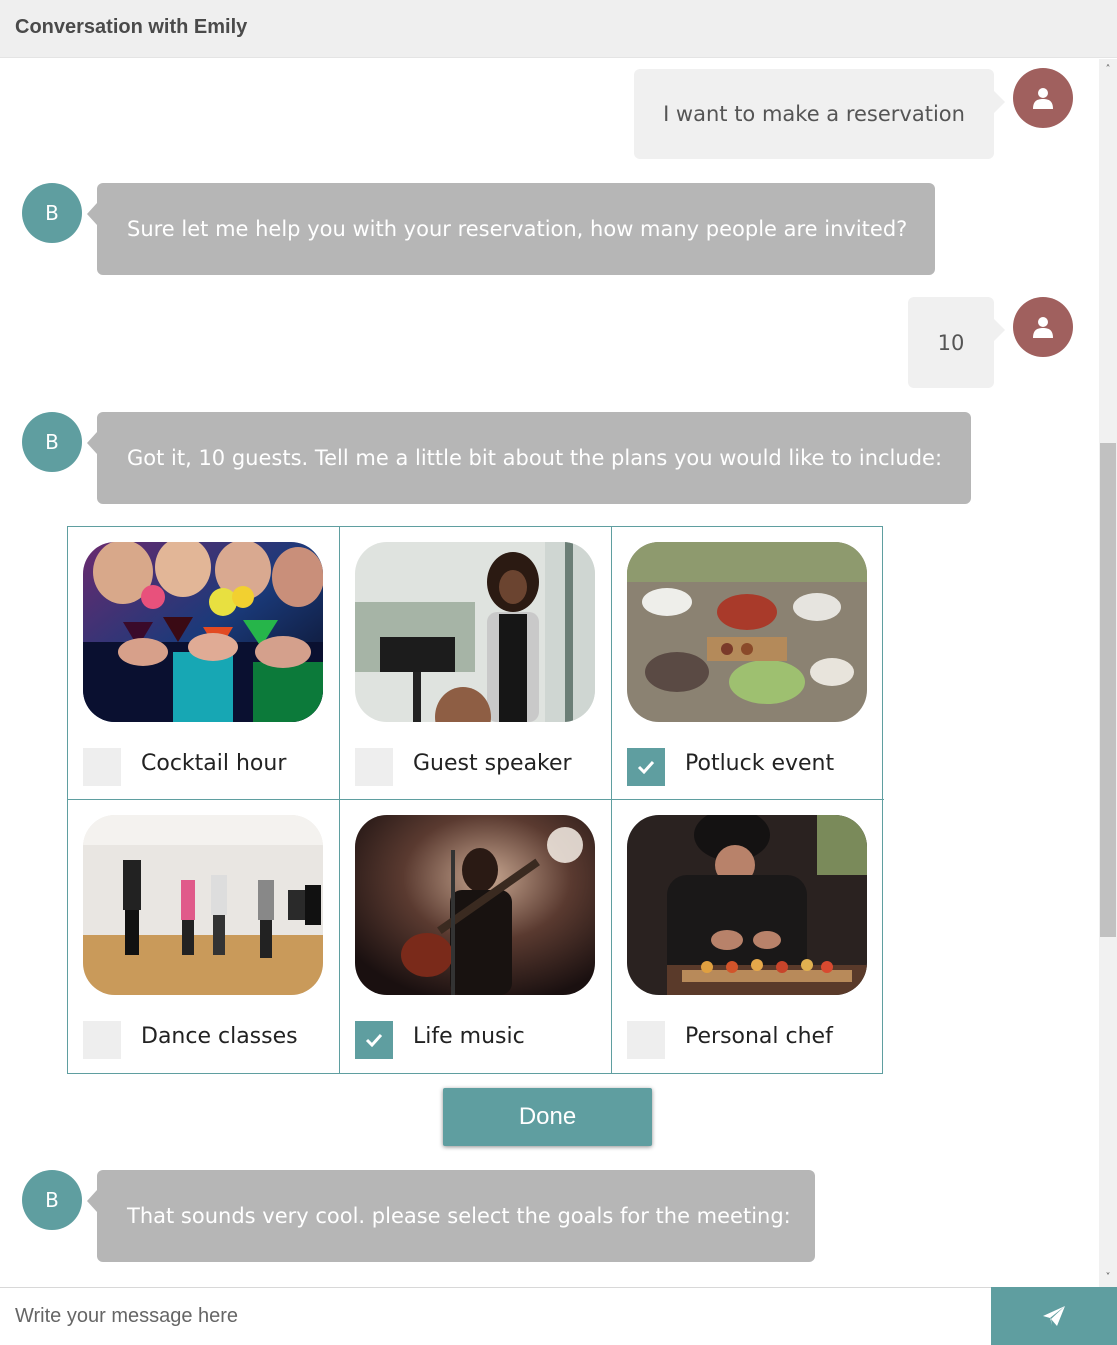 The height and width of the screenshot is (1345, 1117). I want to click on user-message: 10, so click(956, 342).